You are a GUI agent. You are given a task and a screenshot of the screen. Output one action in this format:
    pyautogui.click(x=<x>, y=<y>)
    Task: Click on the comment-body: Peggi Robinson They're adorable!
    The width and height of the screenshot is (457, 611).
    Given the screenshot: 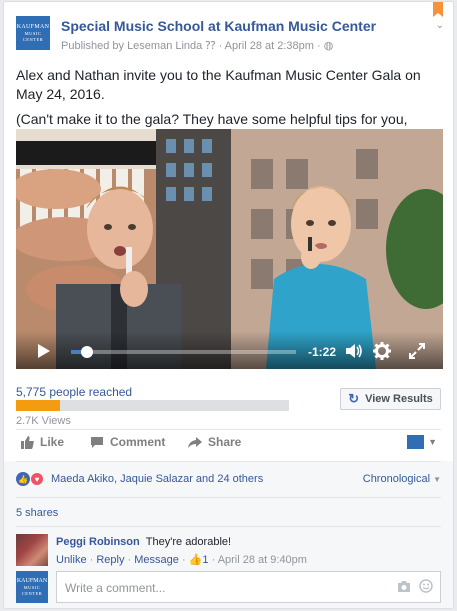 What is the action you would take?
    pyautogui.click(x=143, y=542)
    